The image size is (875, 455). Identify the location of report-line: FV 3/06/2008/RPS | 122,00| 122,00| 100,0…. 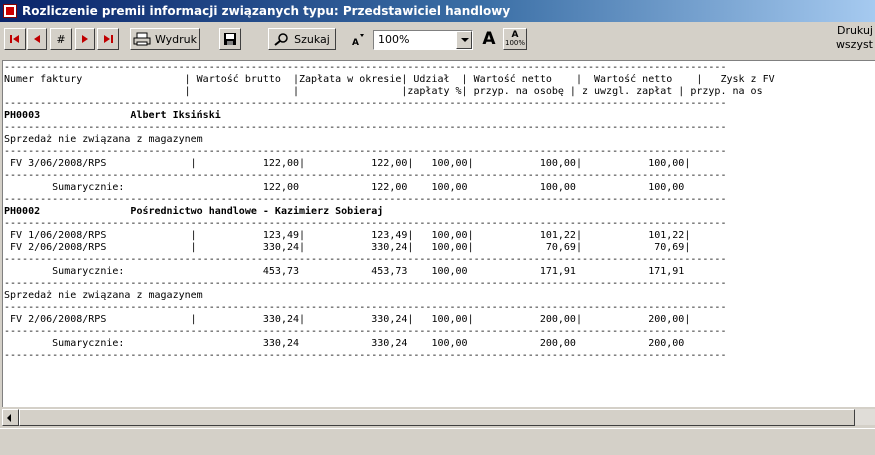
(347, 163).